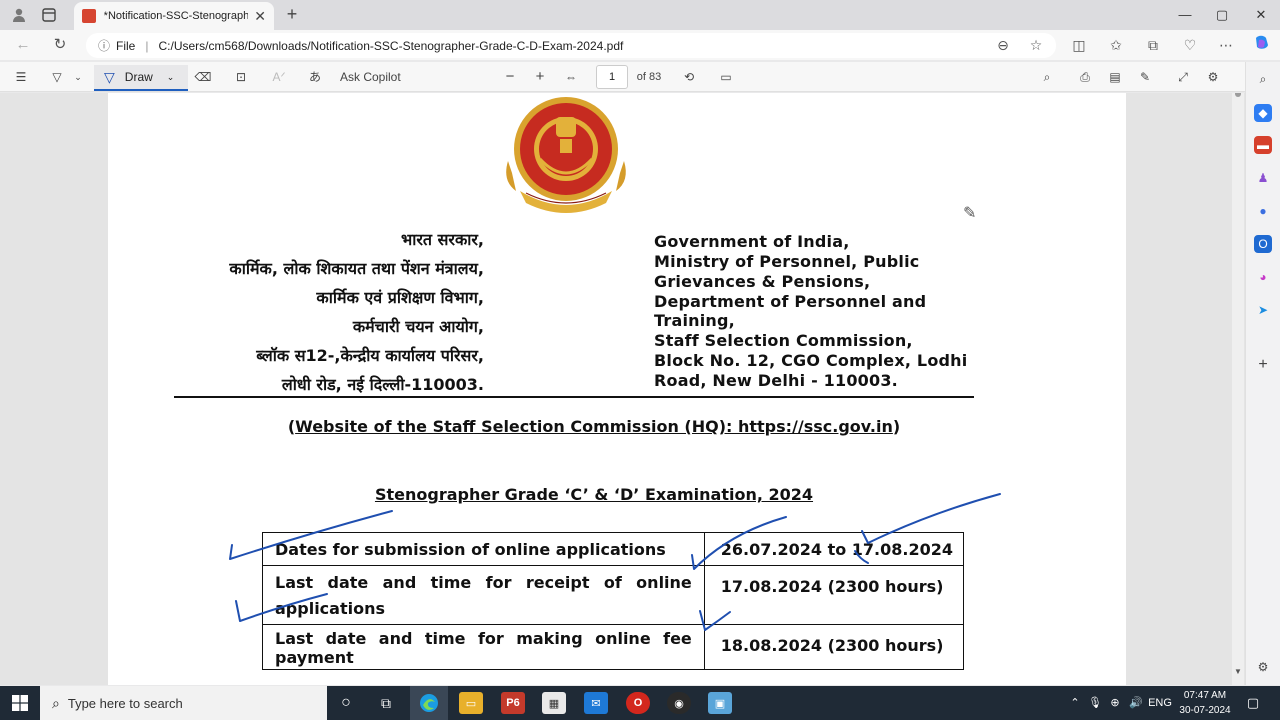  I want to click on sidebar-settings-icon: ⚙, so click(1263, 667).